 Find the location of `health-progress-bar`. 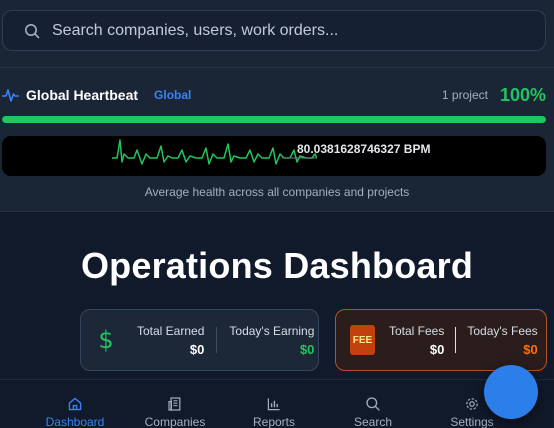

health-progress-bar is located at coordinates (274, 119).